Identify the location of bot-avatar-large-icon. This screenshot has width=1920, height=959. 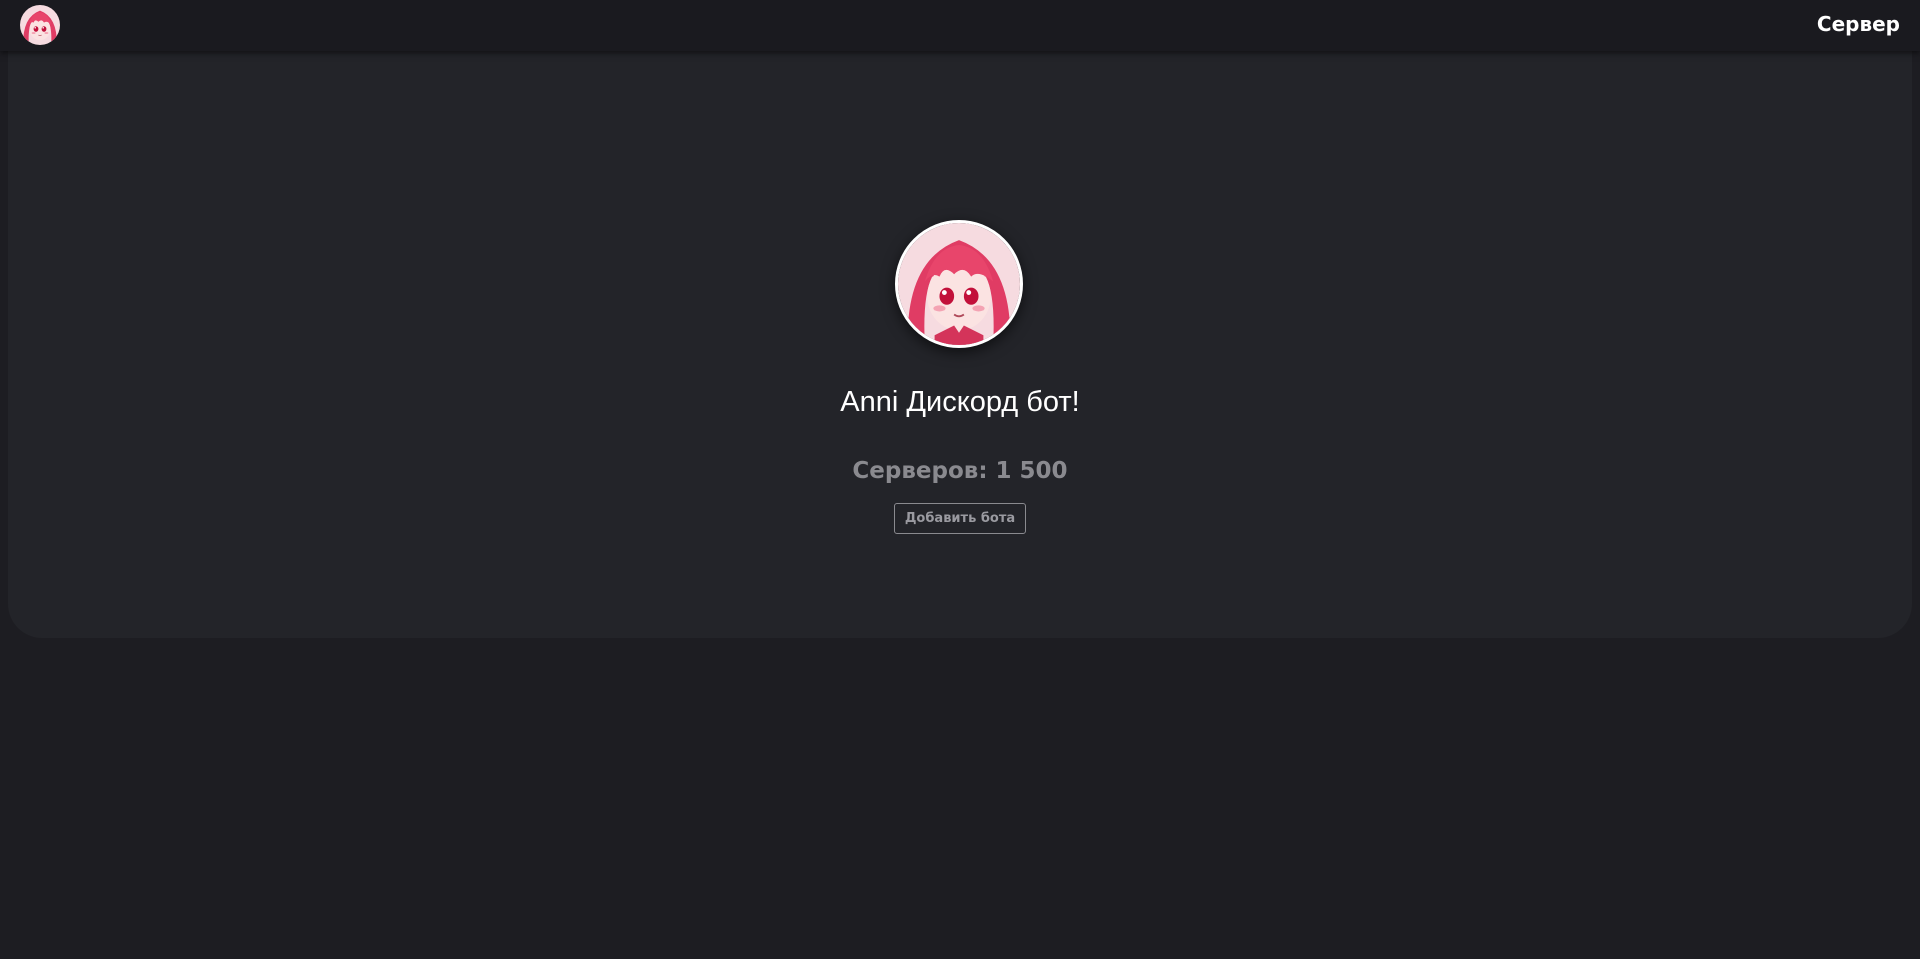
(959, 284).